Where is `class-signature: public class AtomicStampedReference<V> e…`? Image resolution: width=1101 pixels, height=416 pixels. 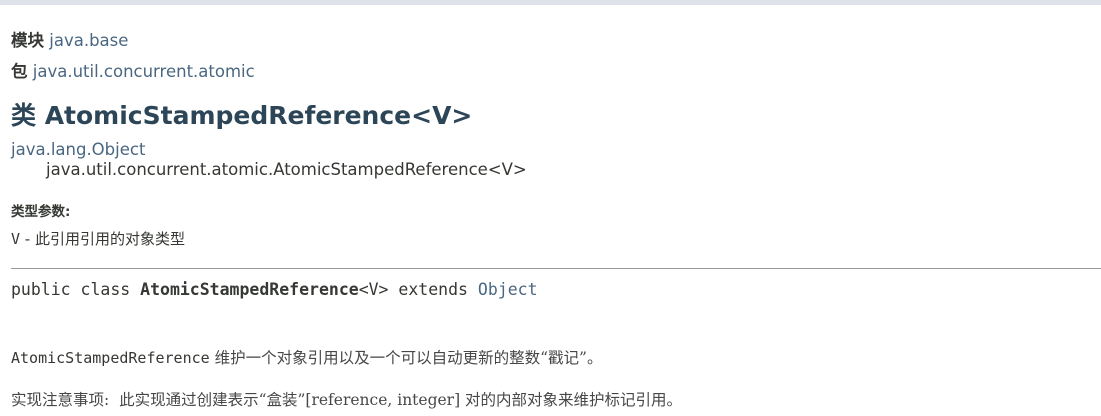
class-signature: public class AtomicStampedReference<V> e… is located at coordinates (274, 289).